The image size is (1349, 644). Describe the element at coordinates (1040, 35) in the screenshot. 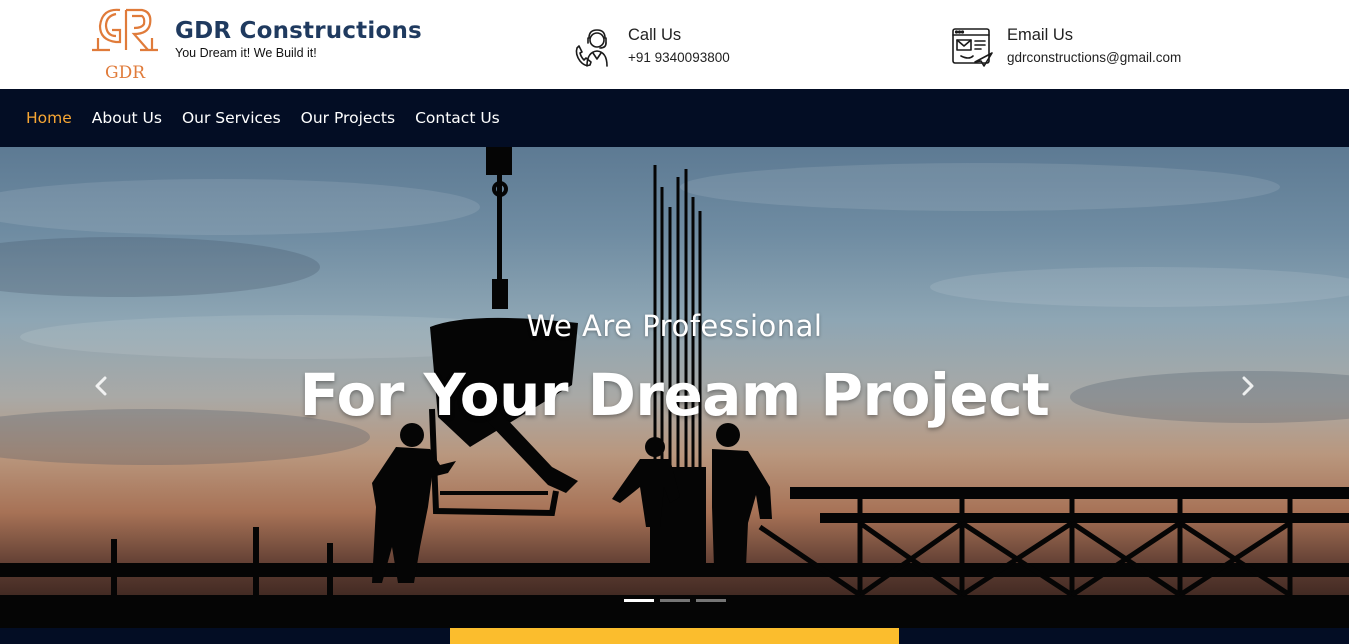

I see `email-us-label: Email Us` at that location.